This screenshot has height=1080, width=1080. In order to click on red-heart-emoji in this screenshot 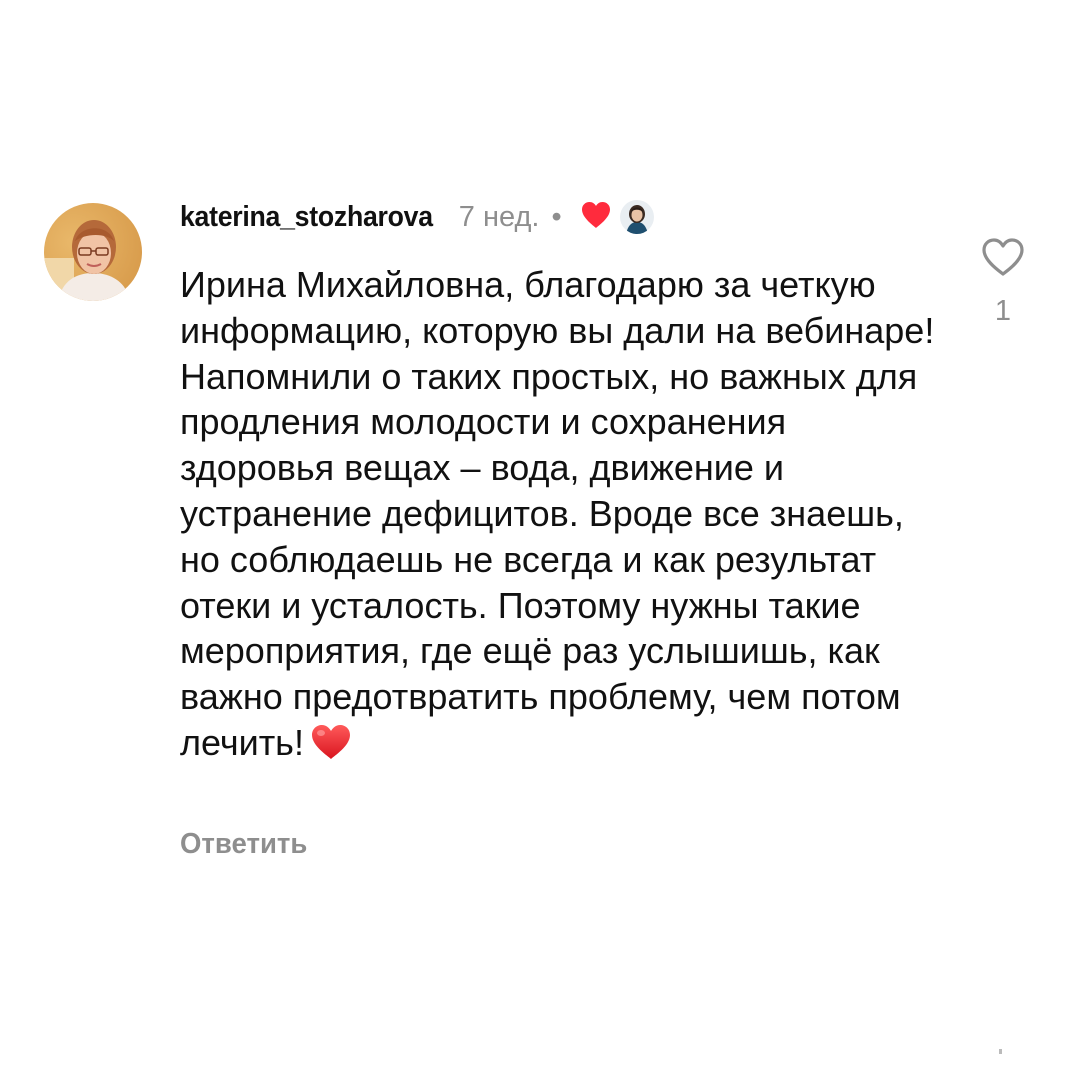, I will do `click(331, 747)`.